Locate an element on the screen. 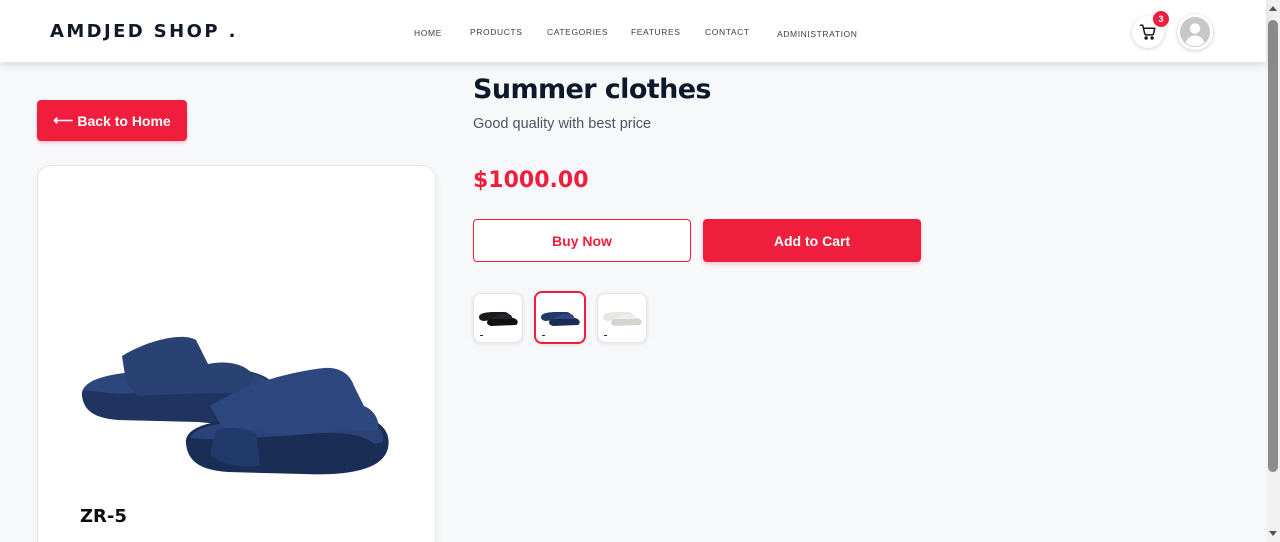 This screenshot has height=542, width=1280. arrow-left-icon: ⟵ is located at coordinates (63, 120).